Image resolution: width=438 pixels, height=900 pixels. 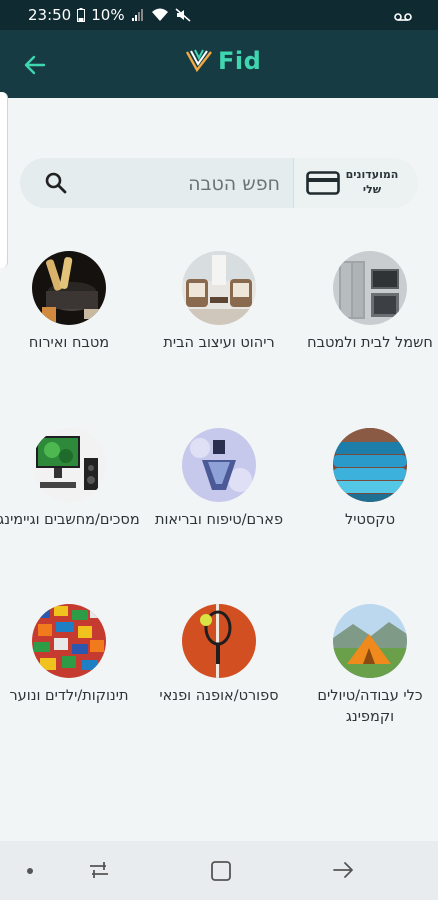 I want to click on mute-icon, so click(x=183, y=15).